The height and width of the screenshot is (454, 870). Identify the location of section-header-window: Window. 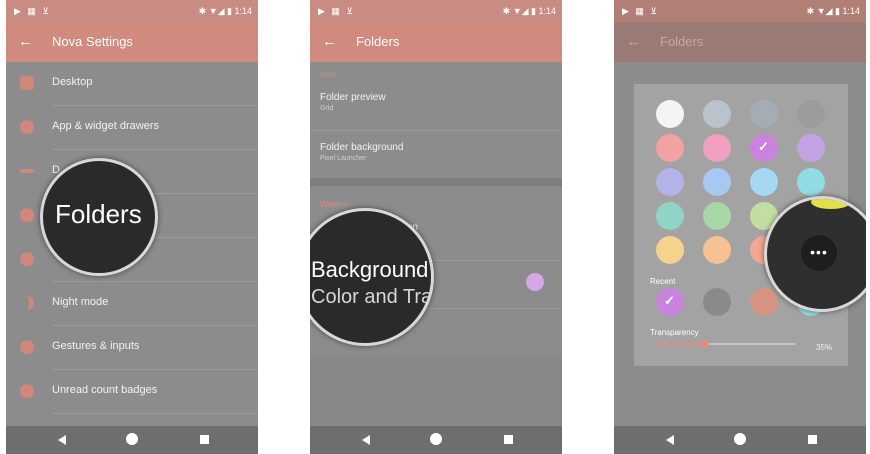
(334, 204).